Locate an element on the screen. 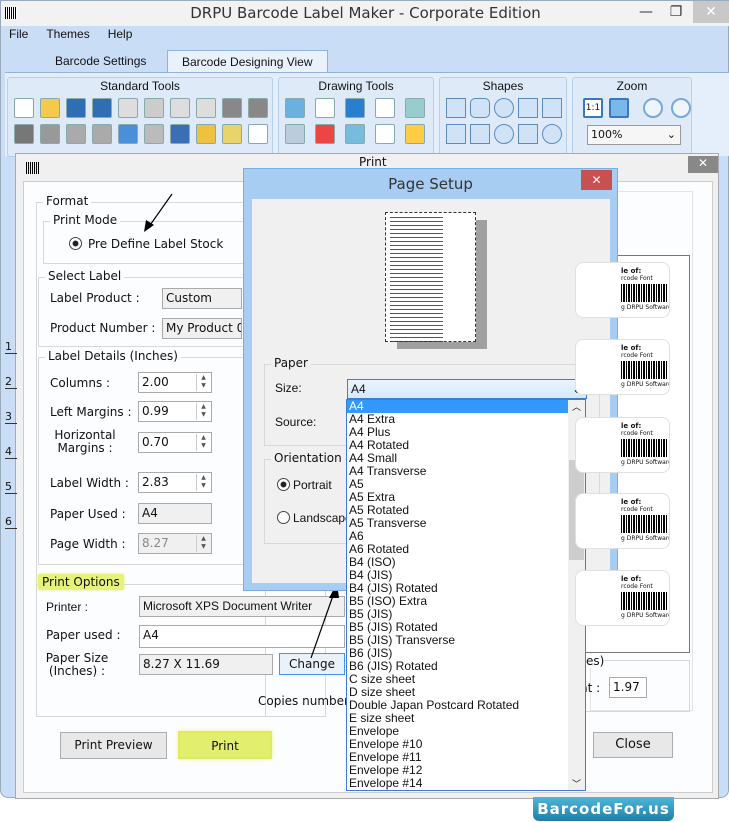 This screenshot has width=729, height=822. side-tab-1: 1 is located at coordinates (11, 347).